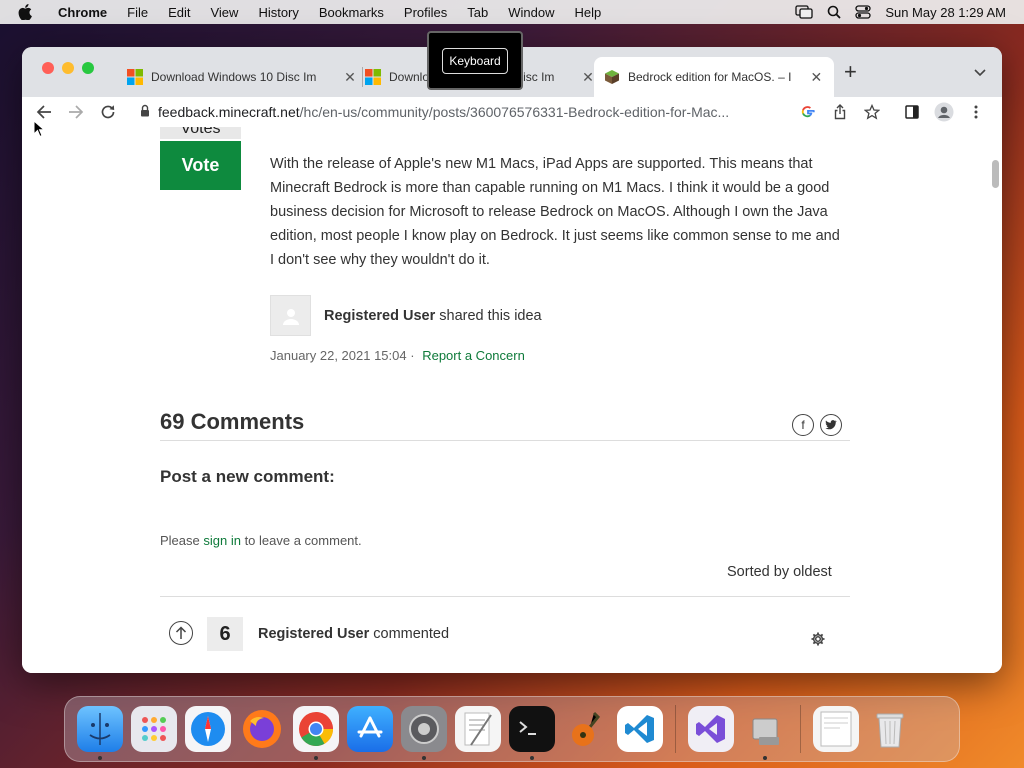 Image resolution: width=1024 pixels, height=768 pixels. I want to click on comment-item: 6 Registered User commented, so click(505, 637).